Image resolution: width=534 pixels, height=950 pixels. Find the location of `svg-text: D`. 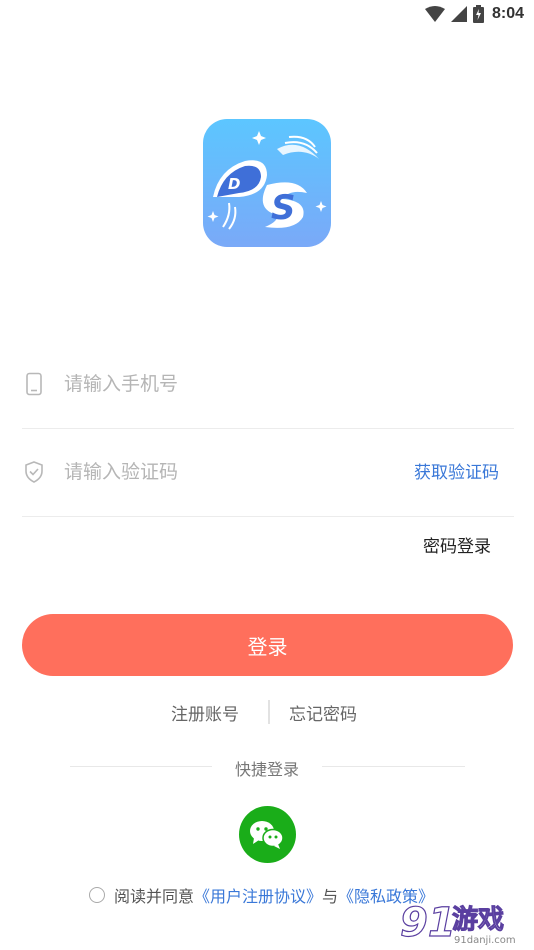

svg-text: D is located at coordinates (234, 184).